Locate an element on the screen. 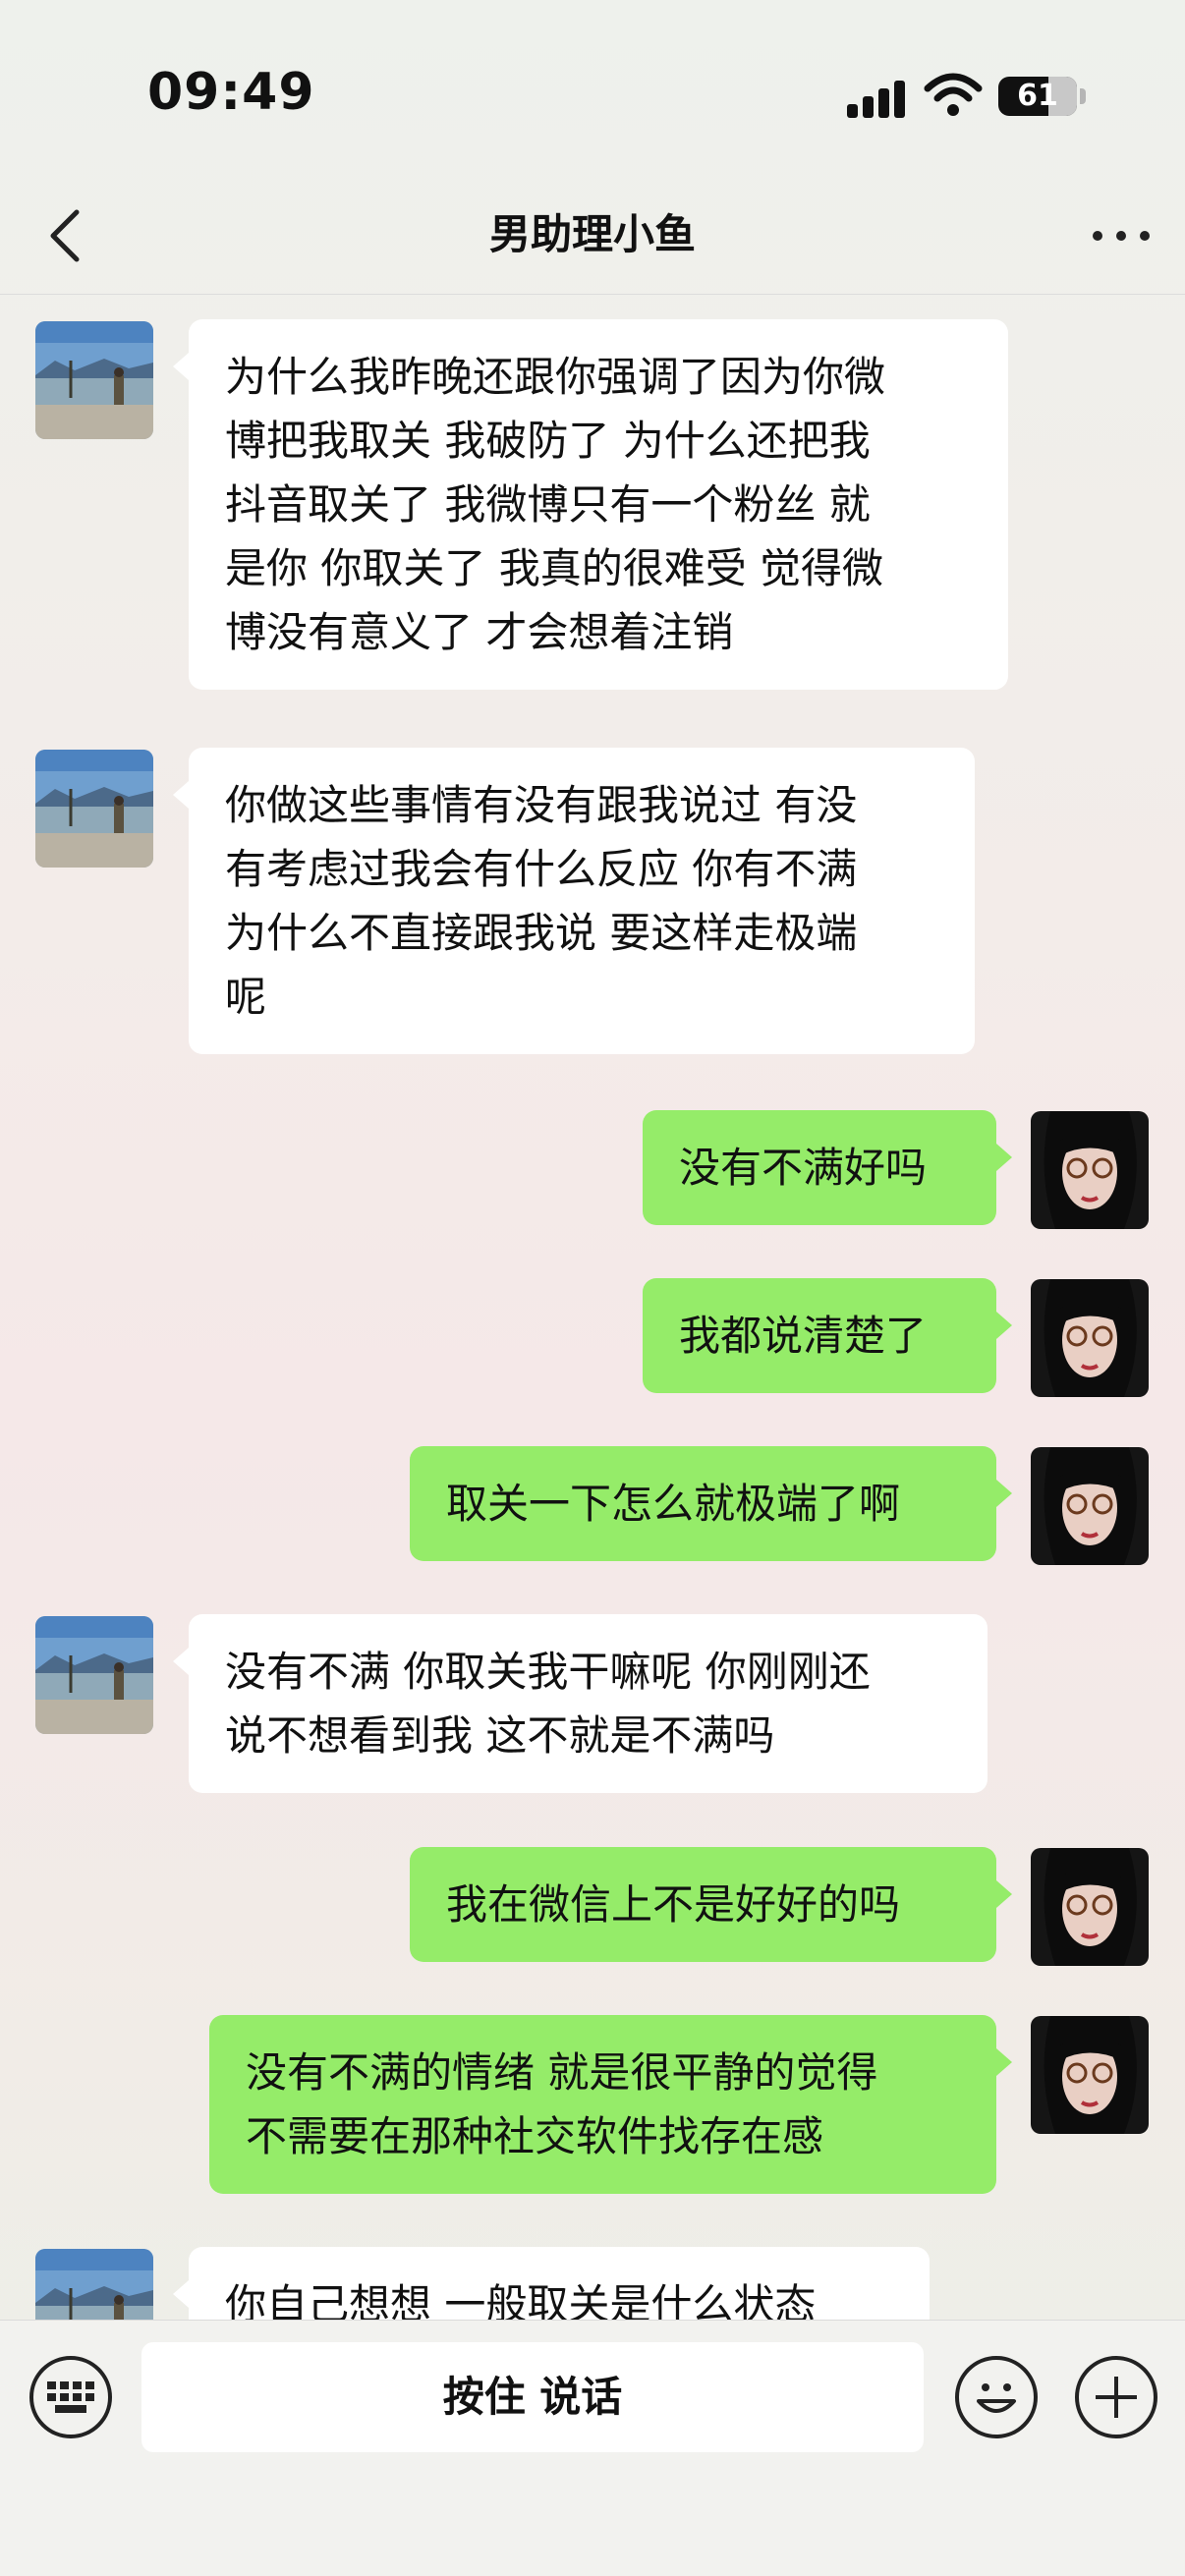 Image resolution: width=1185 pixels, height=2576 pixels. wifi-icon is located at coordinates (954, 94).